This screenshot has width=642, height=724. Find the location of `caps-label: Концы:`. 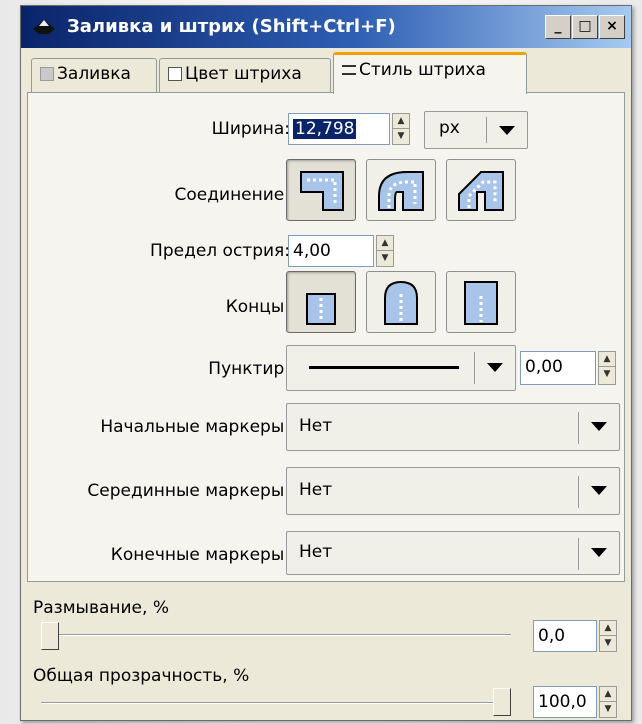

caps-label: Концы: is located at coordinates (257, 307).